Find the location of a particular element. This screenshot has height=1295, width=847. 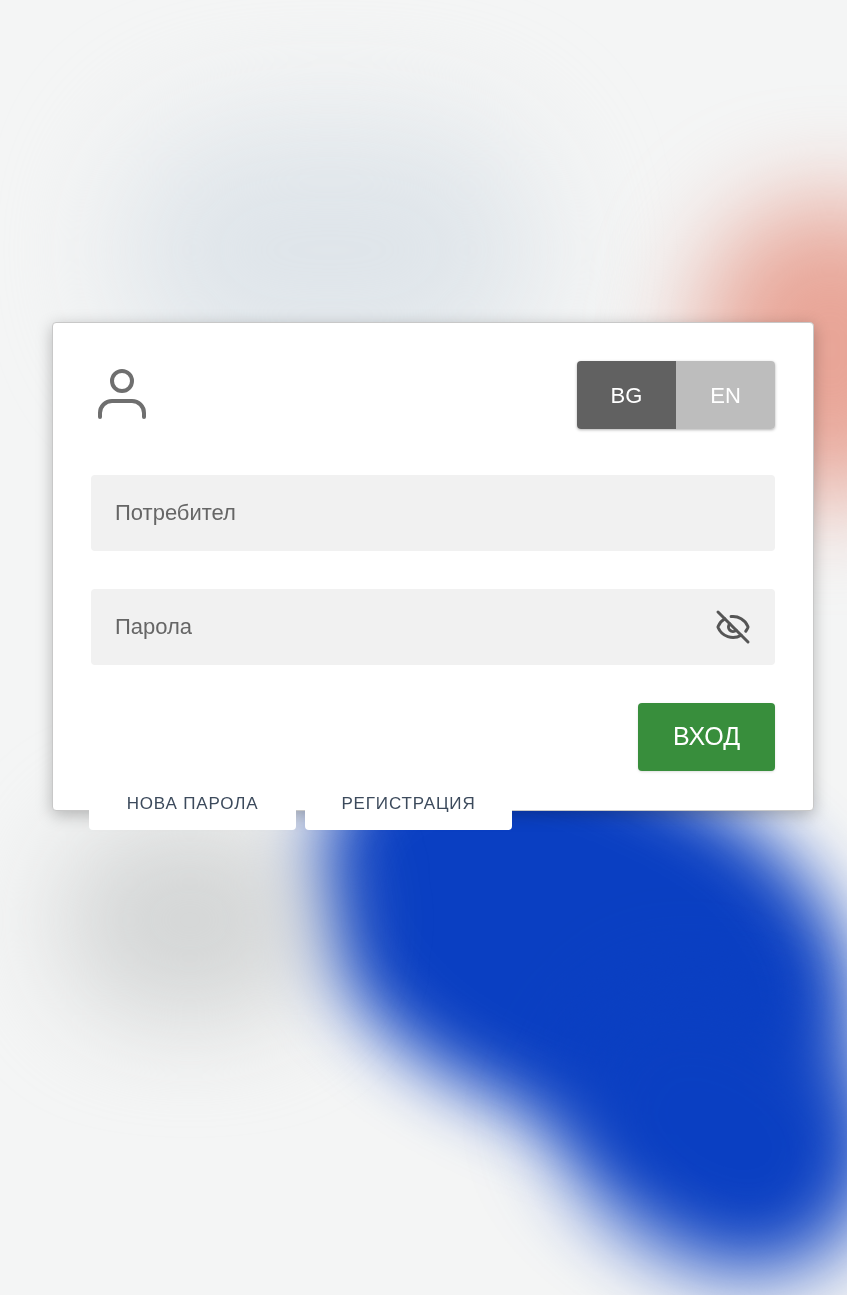

login-button: ВХОД is located at coordinates (706, 737).